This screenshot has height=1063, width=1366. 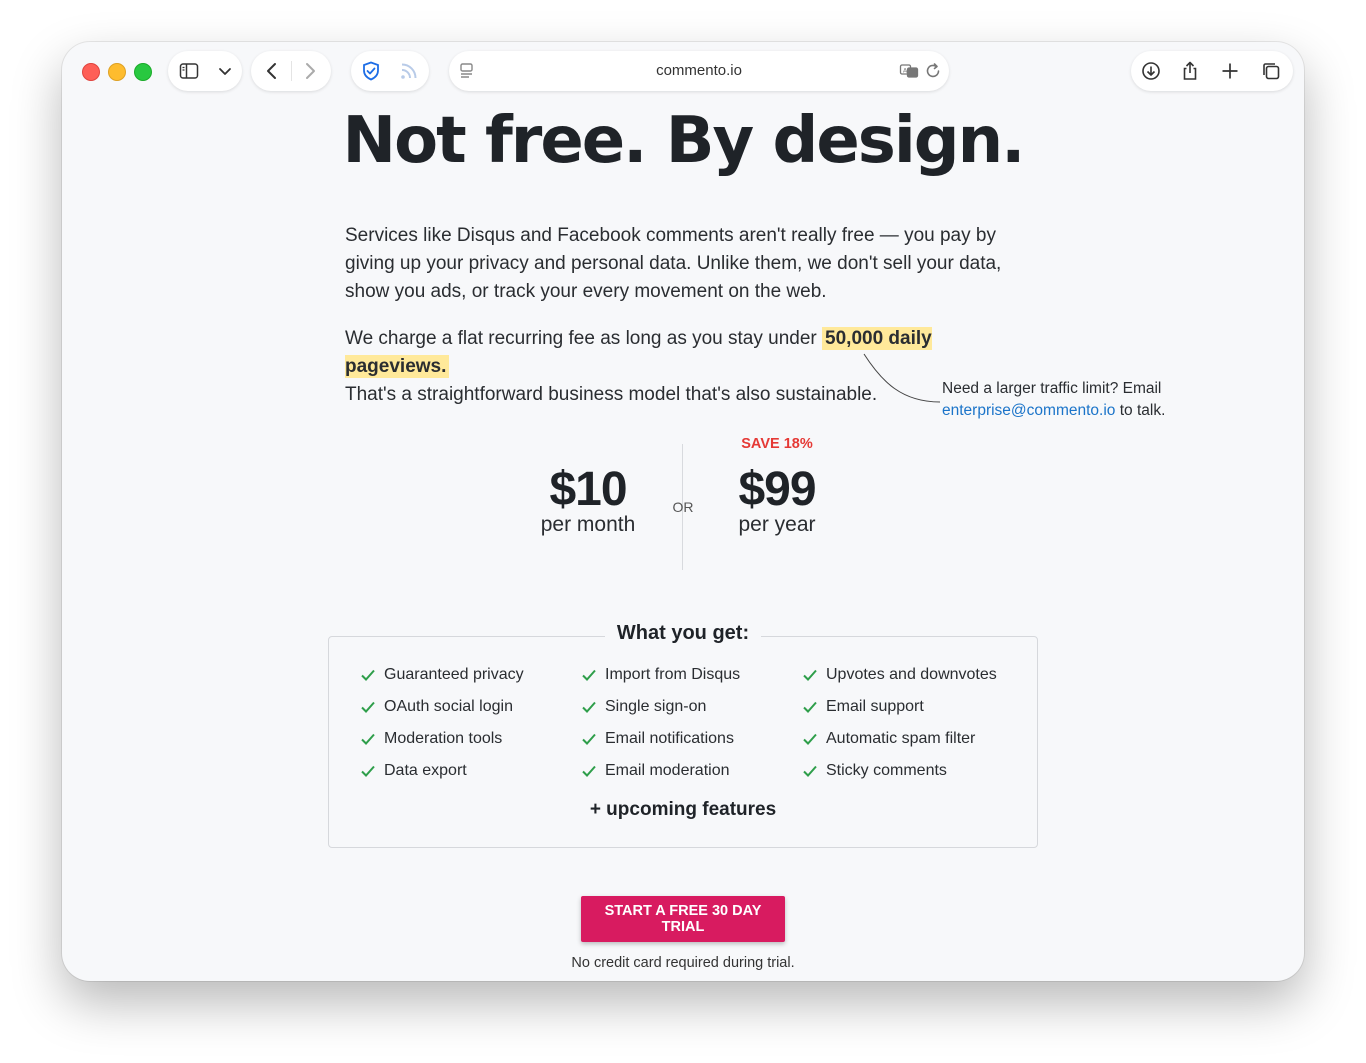 I want to click on feature-label: Automatic spam filter, so click(x=901, y=738).